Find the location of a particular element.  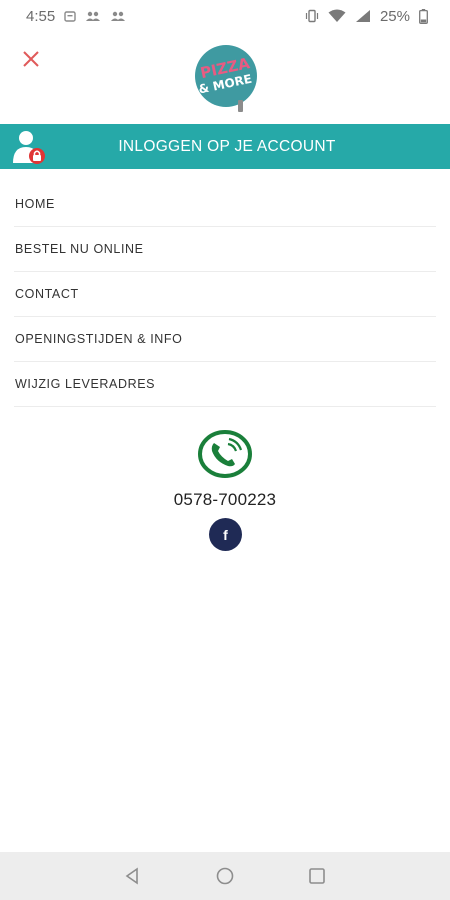

pizza-and-more-logo: PIZZA & MORE is located at coordinates (226, 78).